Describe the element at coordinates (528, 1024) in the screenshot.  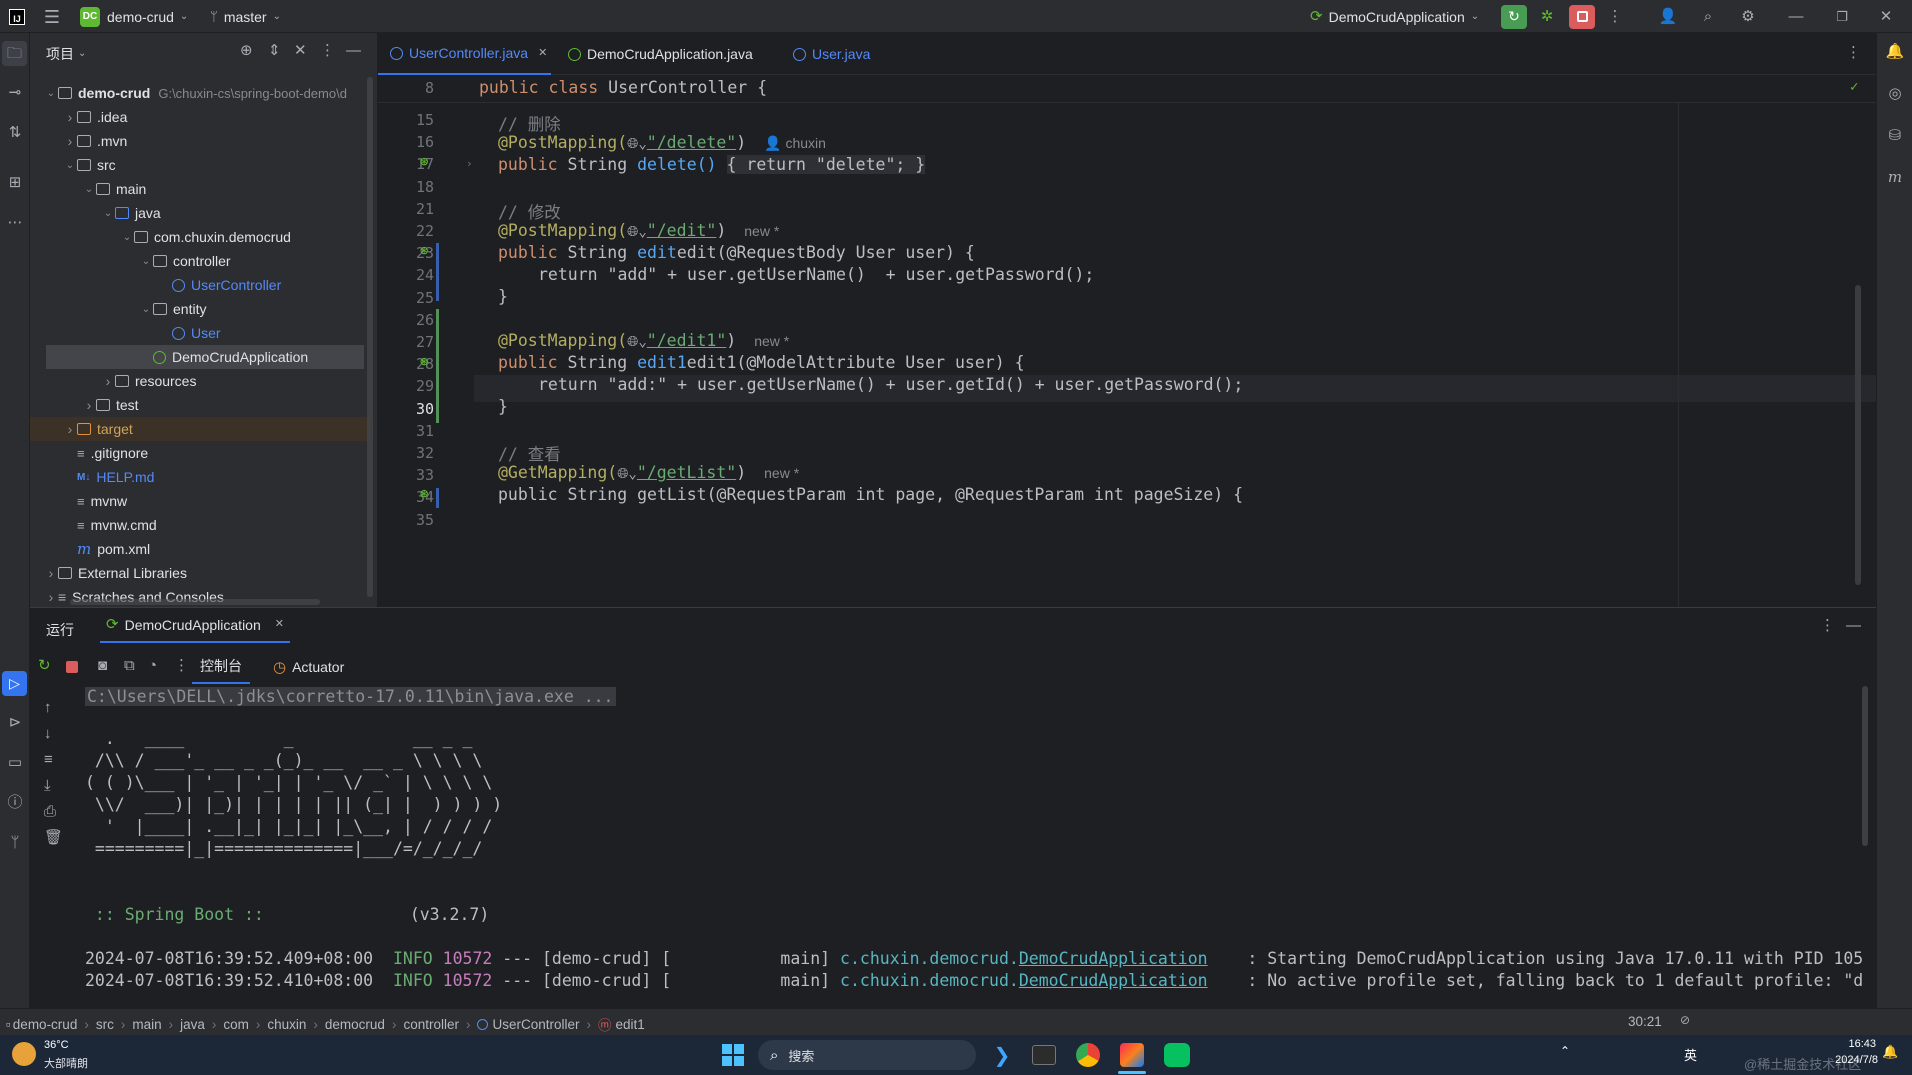
I see `breadcrumb-item: UserController` at that location.